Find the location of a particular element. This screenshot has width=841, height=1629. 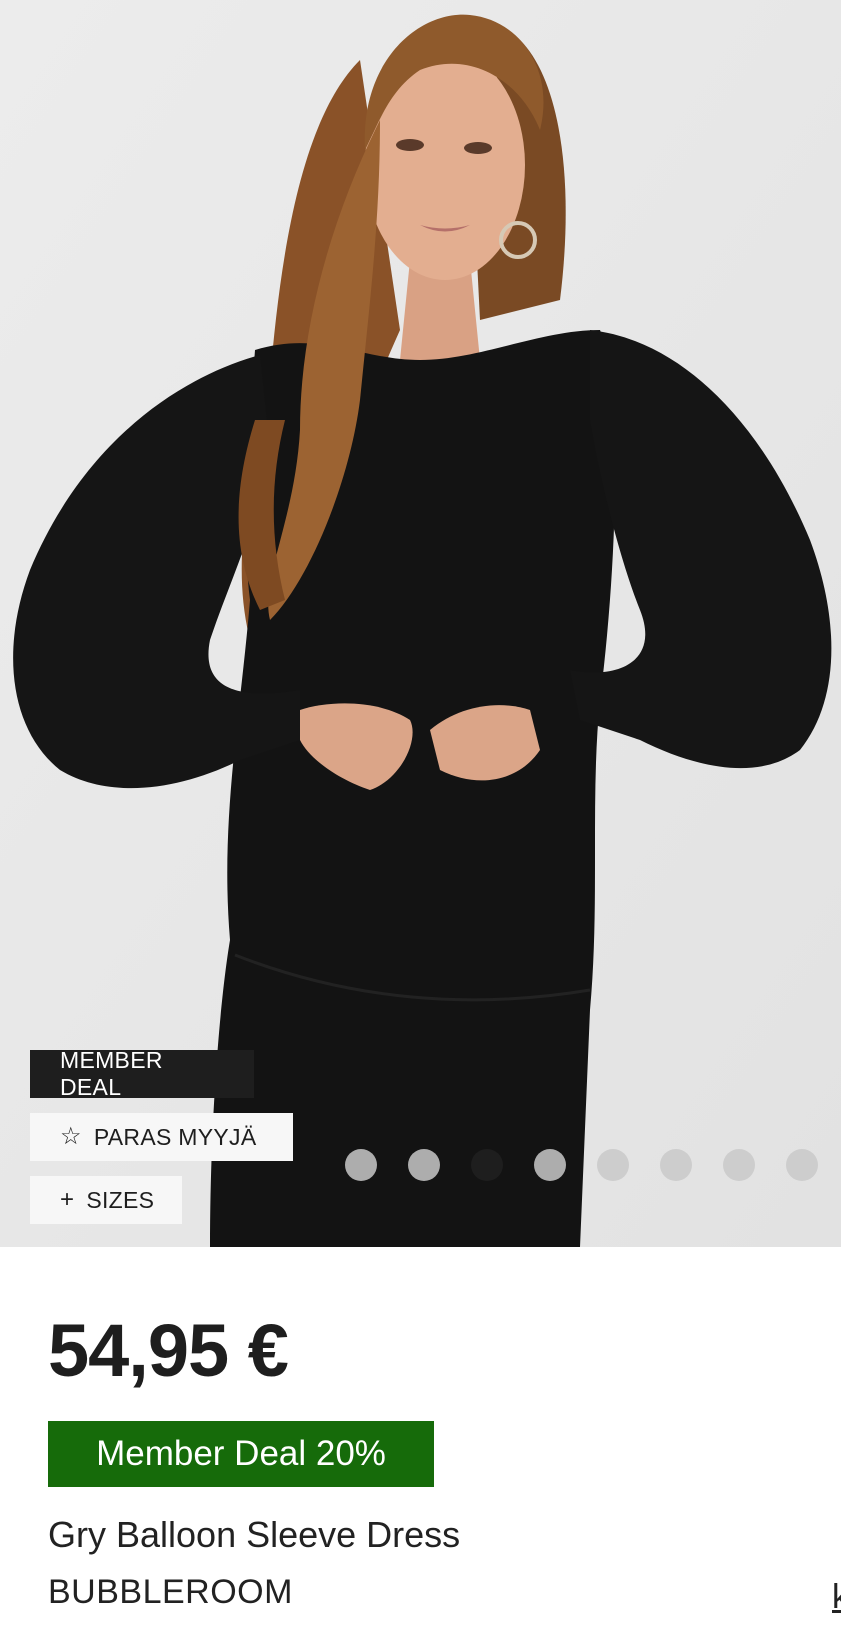

product-price: 54,95 € is located at coordinates (168, 1350).